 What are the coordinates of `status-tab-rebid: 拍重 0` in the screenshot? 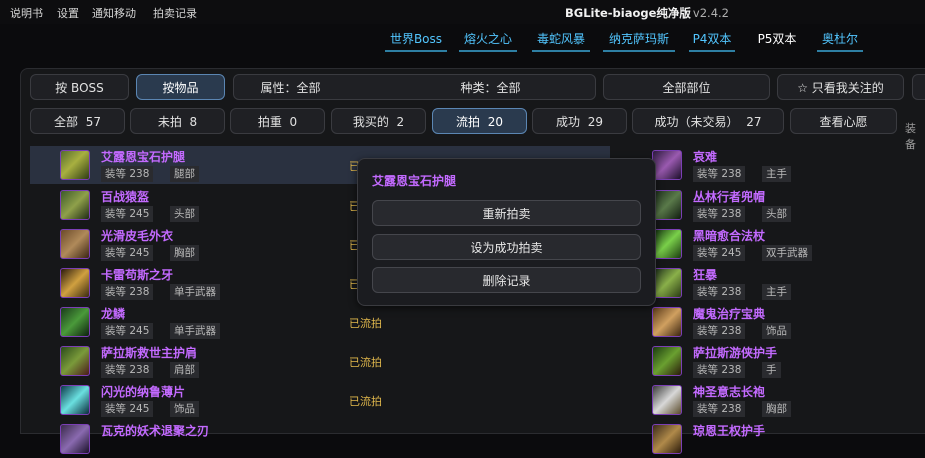 It's located at (277, 121).